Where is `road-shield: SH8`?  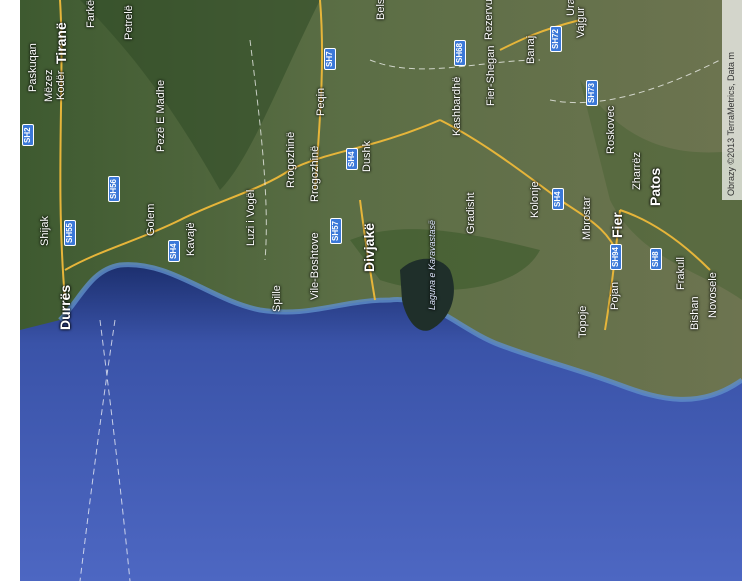
road-shield: SH8 is located at coordinates (656, 259).